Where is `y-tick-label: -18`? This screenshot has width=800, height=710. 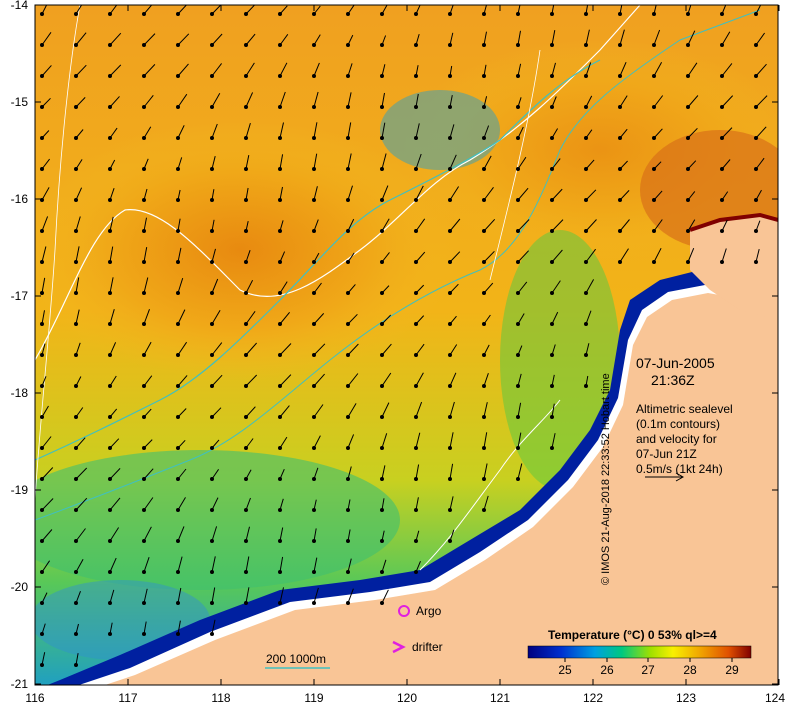
y-tick-label: -18 is located at coordinates (20, 393).